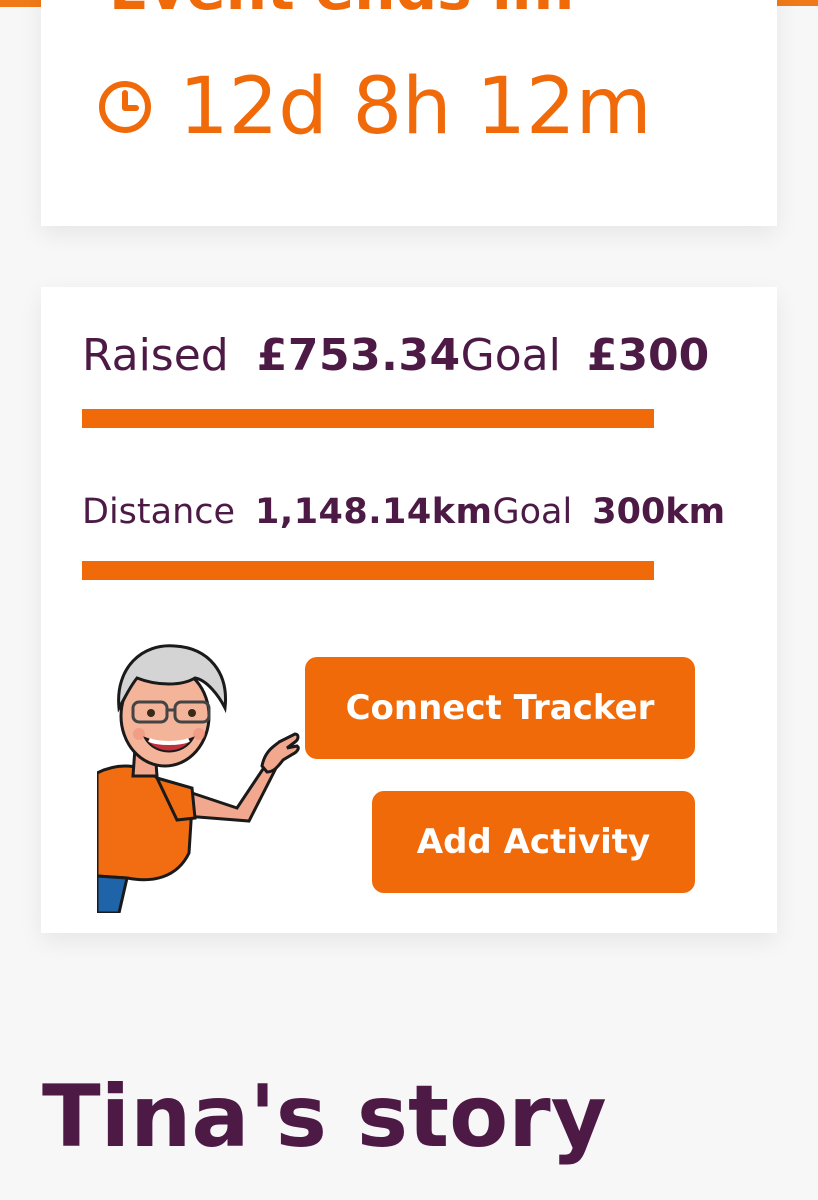 The image size is (818, 1200). I want to click on raised-label: Raised, so click(155, 355).